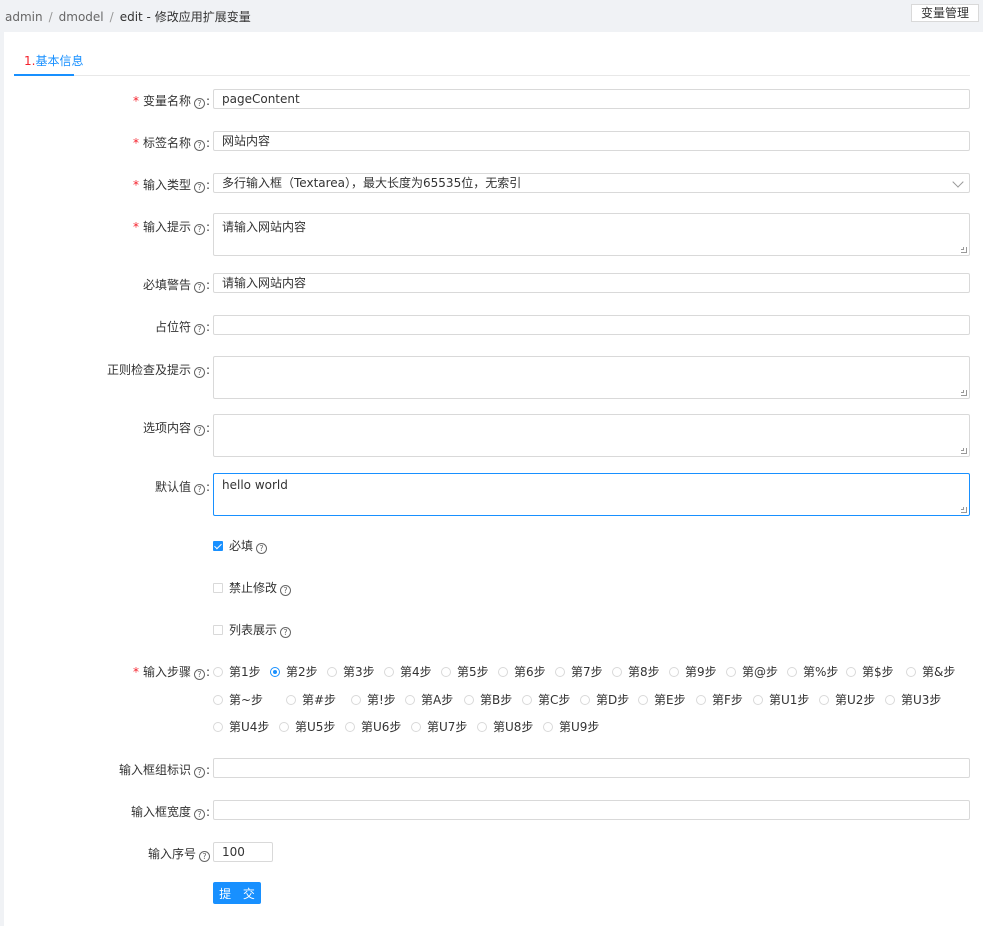  I want to click on radio-option: 第A步, so click(429, 699).